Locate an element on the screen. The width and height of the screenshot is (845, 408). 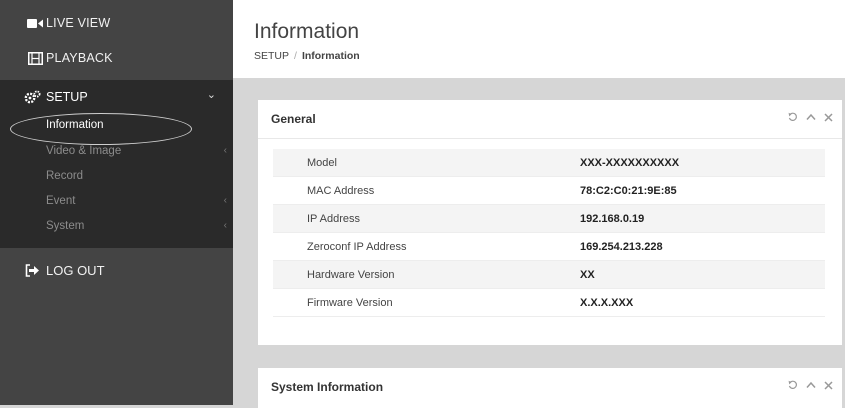
info-key: Model is located at coordinates (413, 163).